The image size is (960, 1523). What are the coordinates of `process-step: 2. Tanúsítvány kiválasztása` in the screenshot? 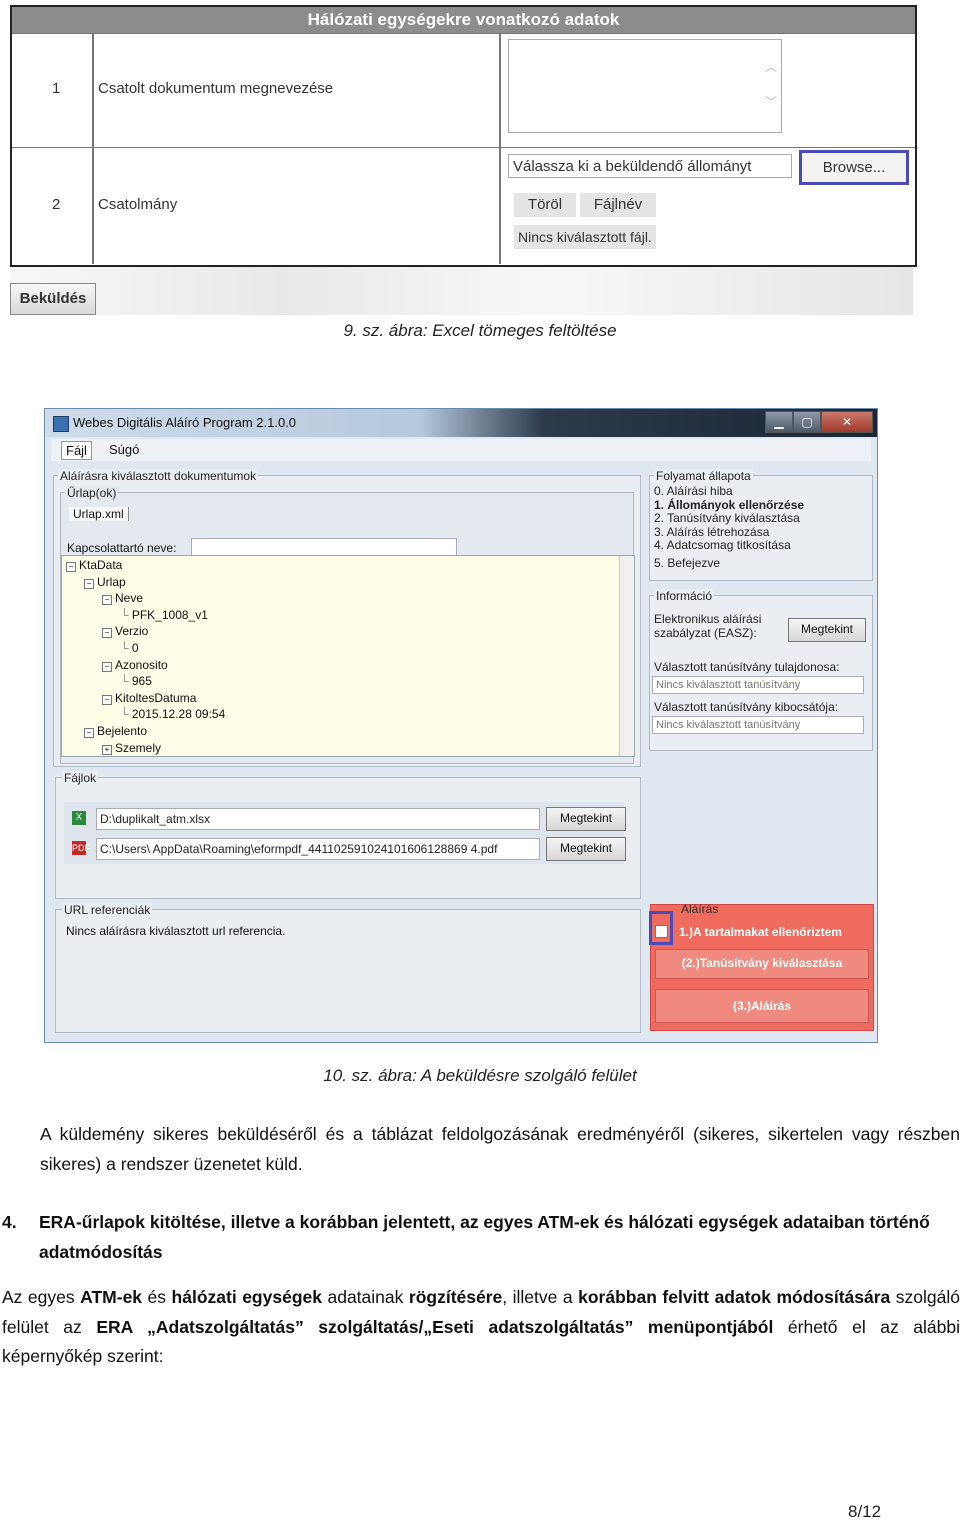 It's located at (727, 518).